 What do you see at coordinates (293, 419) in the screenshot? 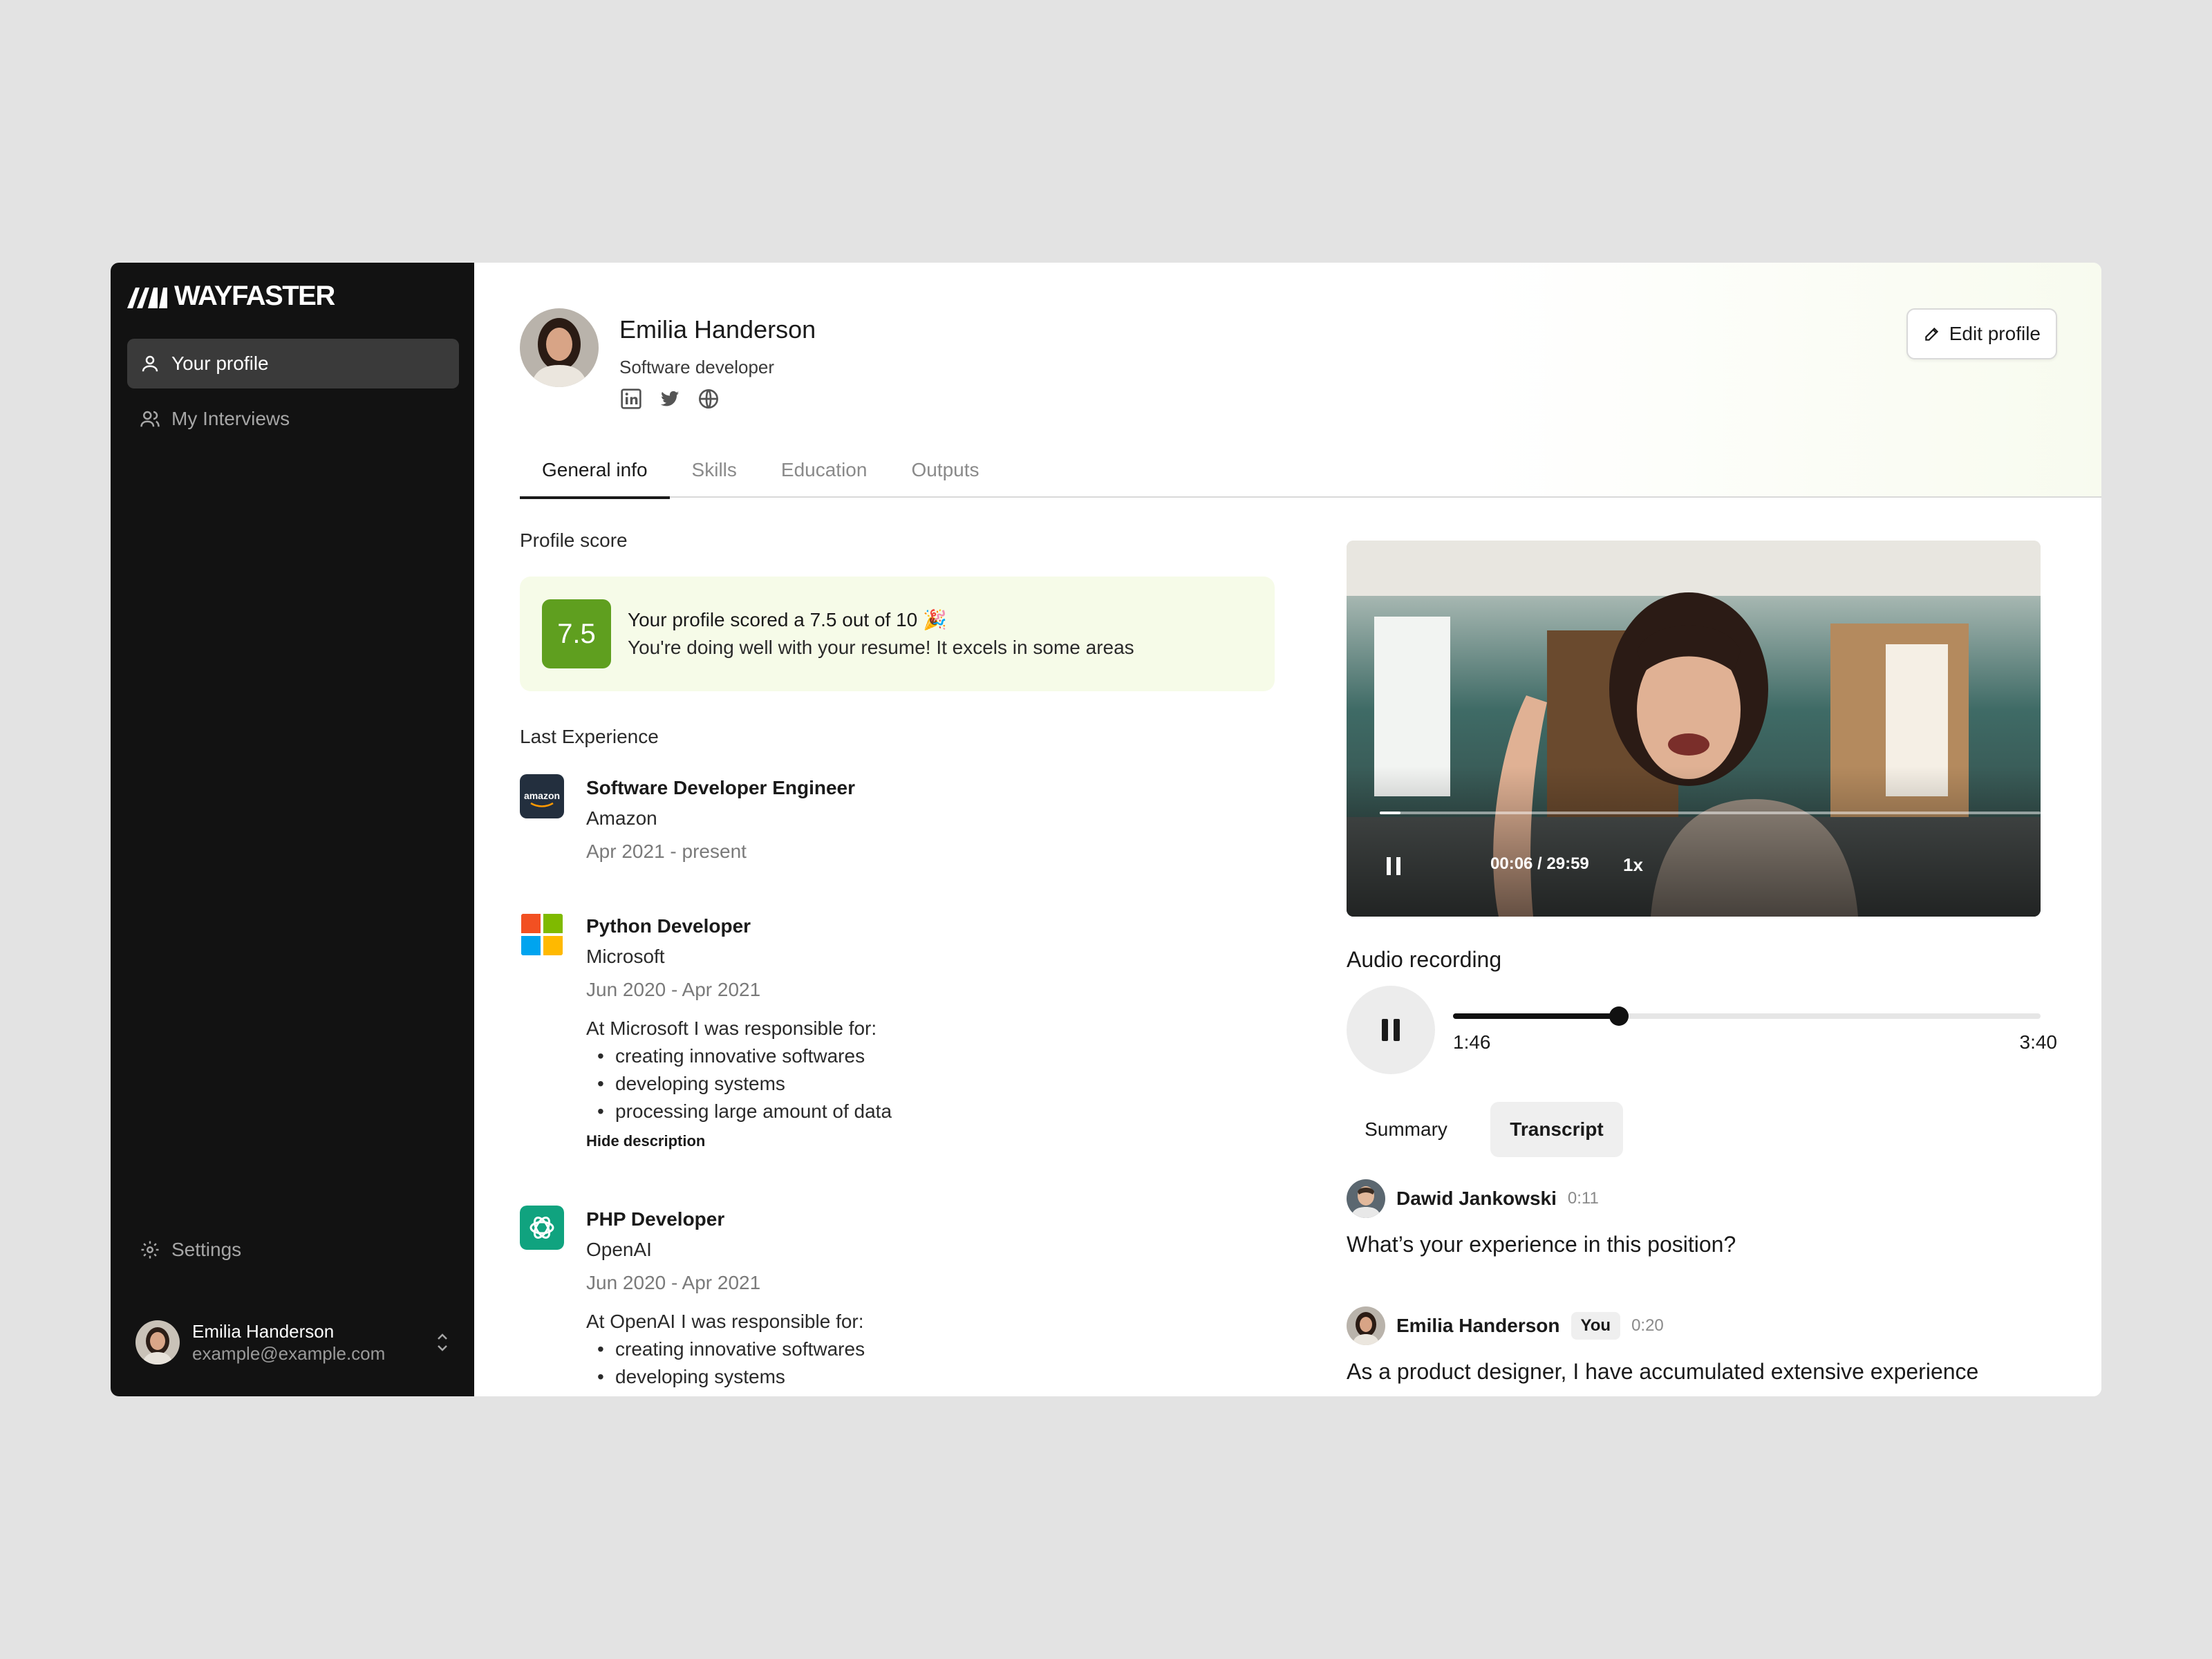
I see `sidebar-item-my-interviews: My Interviews` at bounding box center [293, 419].